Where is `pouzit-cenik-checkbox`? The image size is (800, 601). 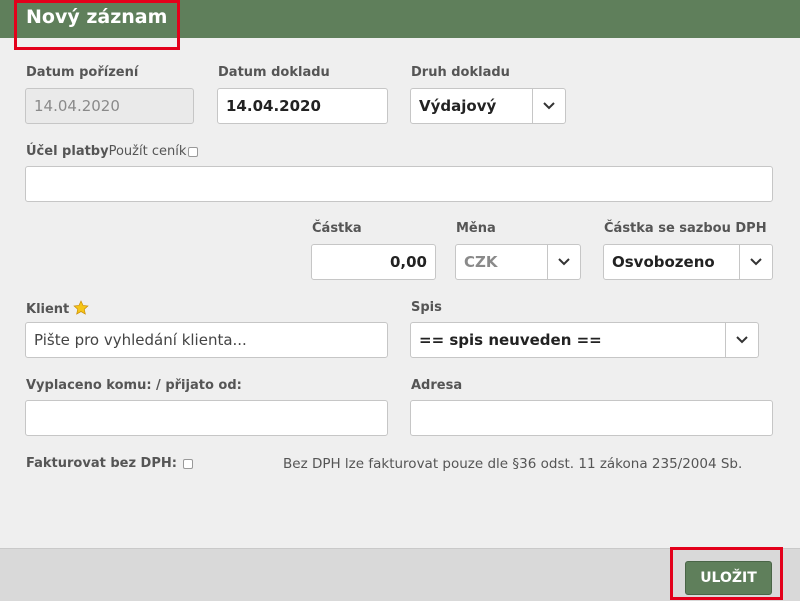
pouzit-cenik-checkbox is located at coordinates (193, 151).